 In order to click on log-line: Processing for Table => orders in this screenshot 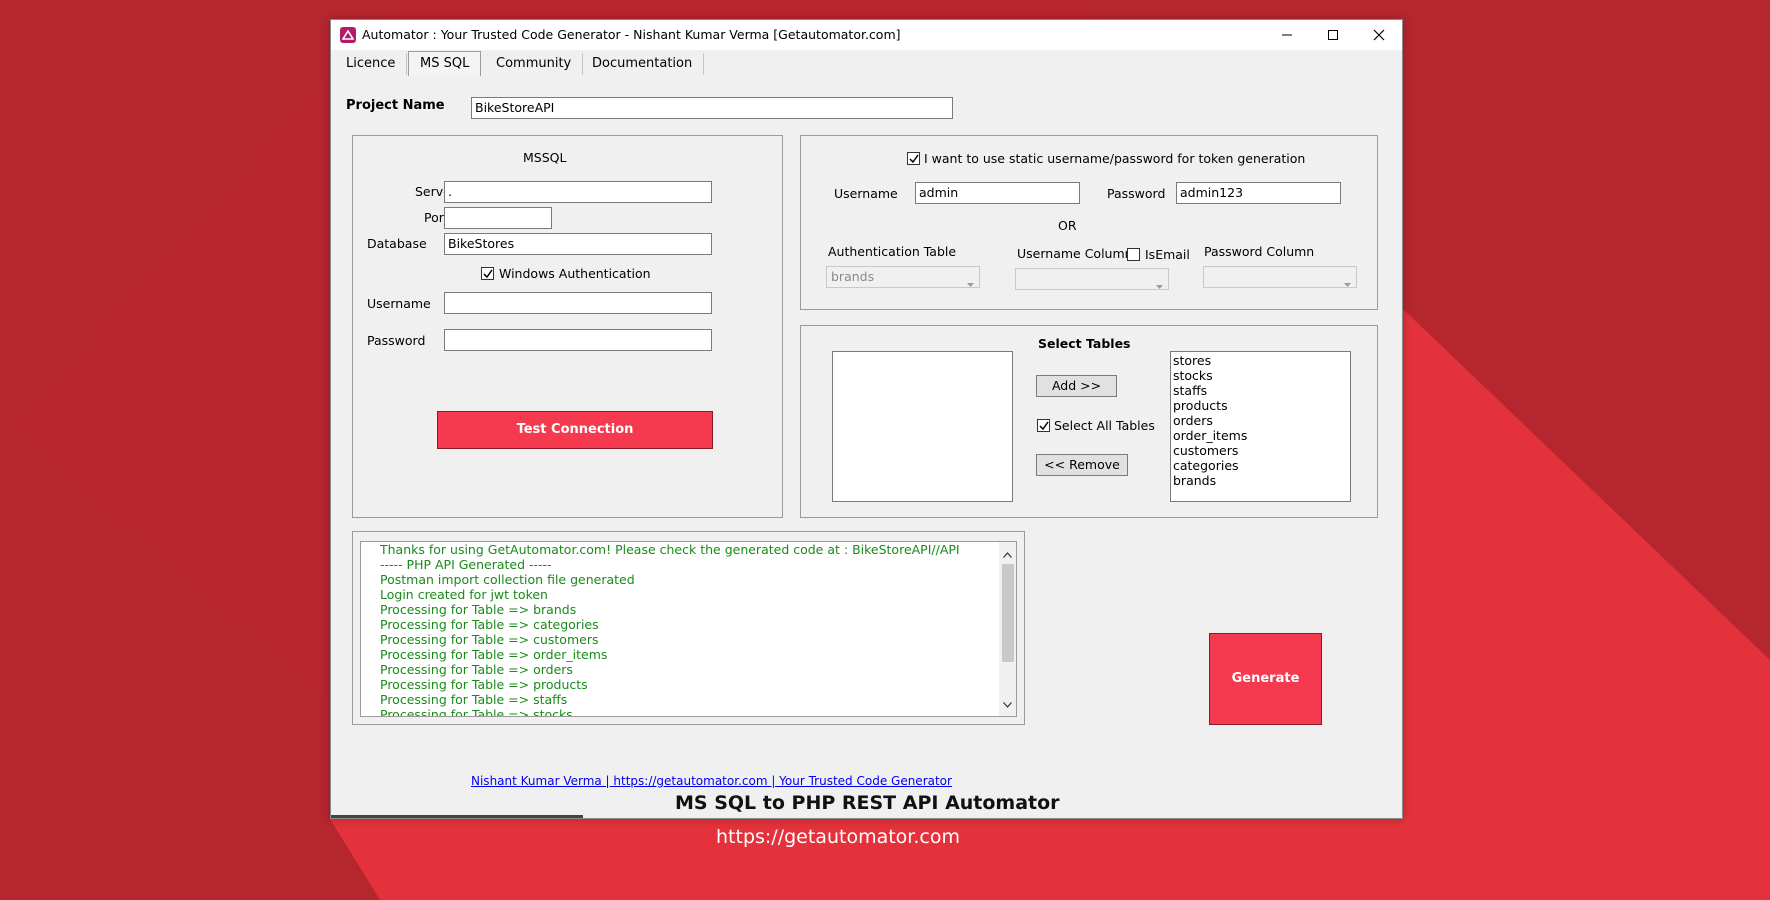, I will do `click(476, 669)`.